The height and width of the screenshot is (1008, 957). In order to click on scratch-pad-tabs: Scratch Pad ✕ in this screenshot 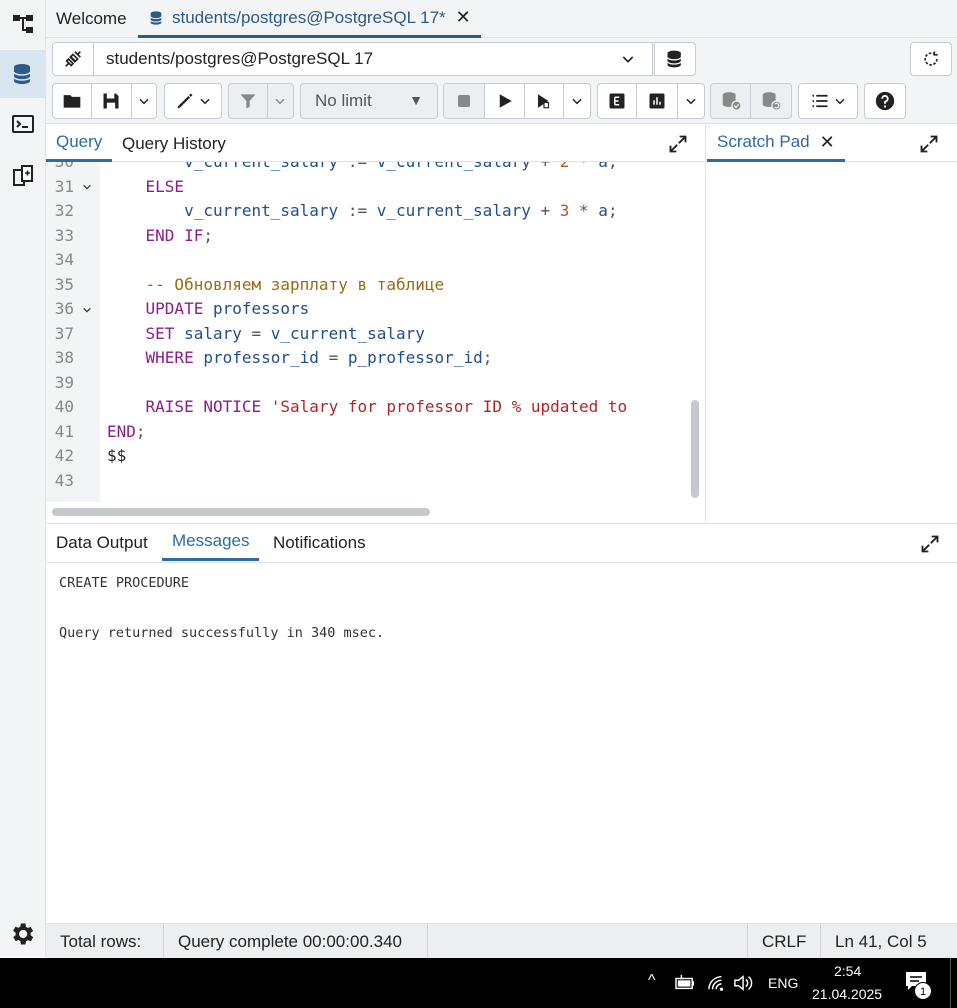, I will do `click(832, 143)`.